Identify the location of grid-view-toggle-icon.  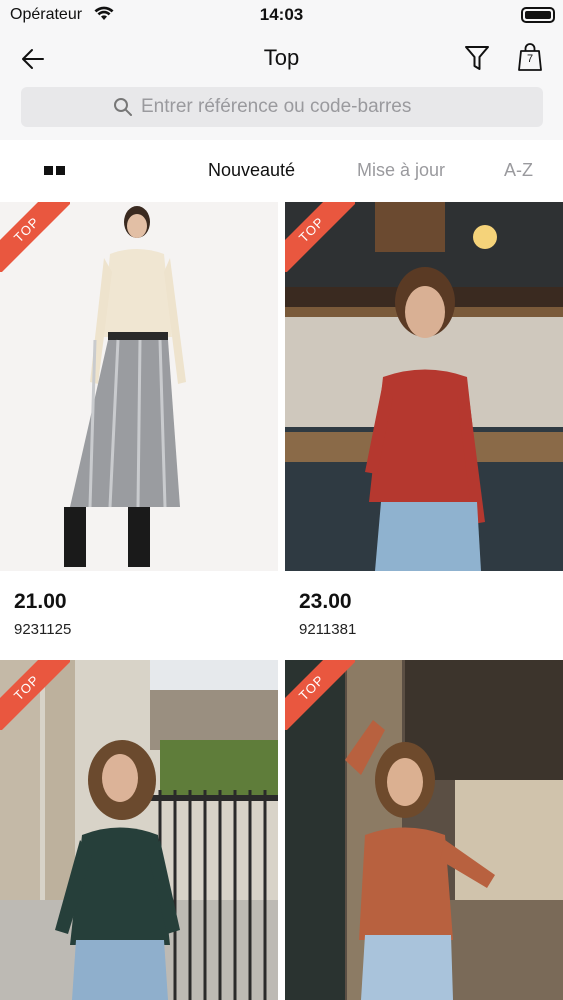
(55, 171).